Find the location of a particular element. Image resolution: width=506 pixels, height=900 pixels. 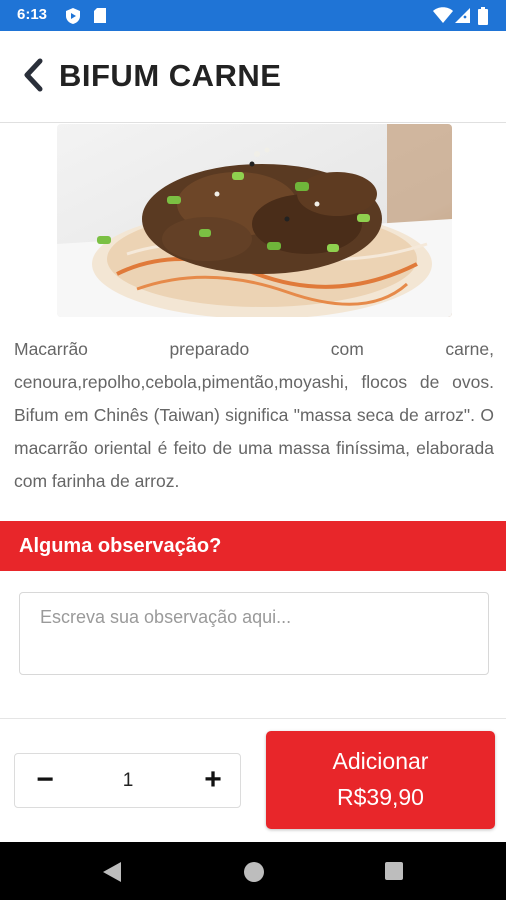

observation-label: Alguma observação? is located at coordinates (120, 546).